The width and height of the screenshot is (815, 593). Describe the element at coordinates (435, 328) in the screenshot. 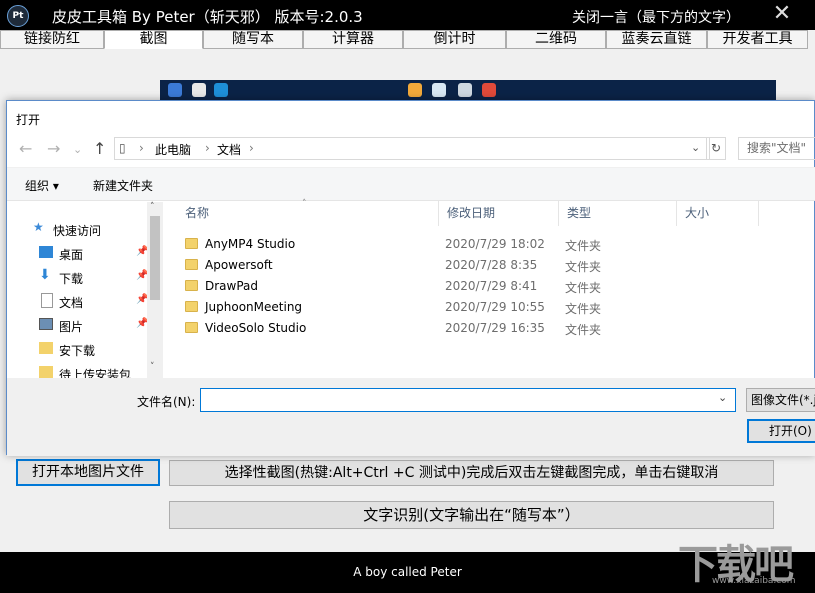

I see `file-row: VideoSolo Studio 2020/7/29 16:35 文件夹` at that location.